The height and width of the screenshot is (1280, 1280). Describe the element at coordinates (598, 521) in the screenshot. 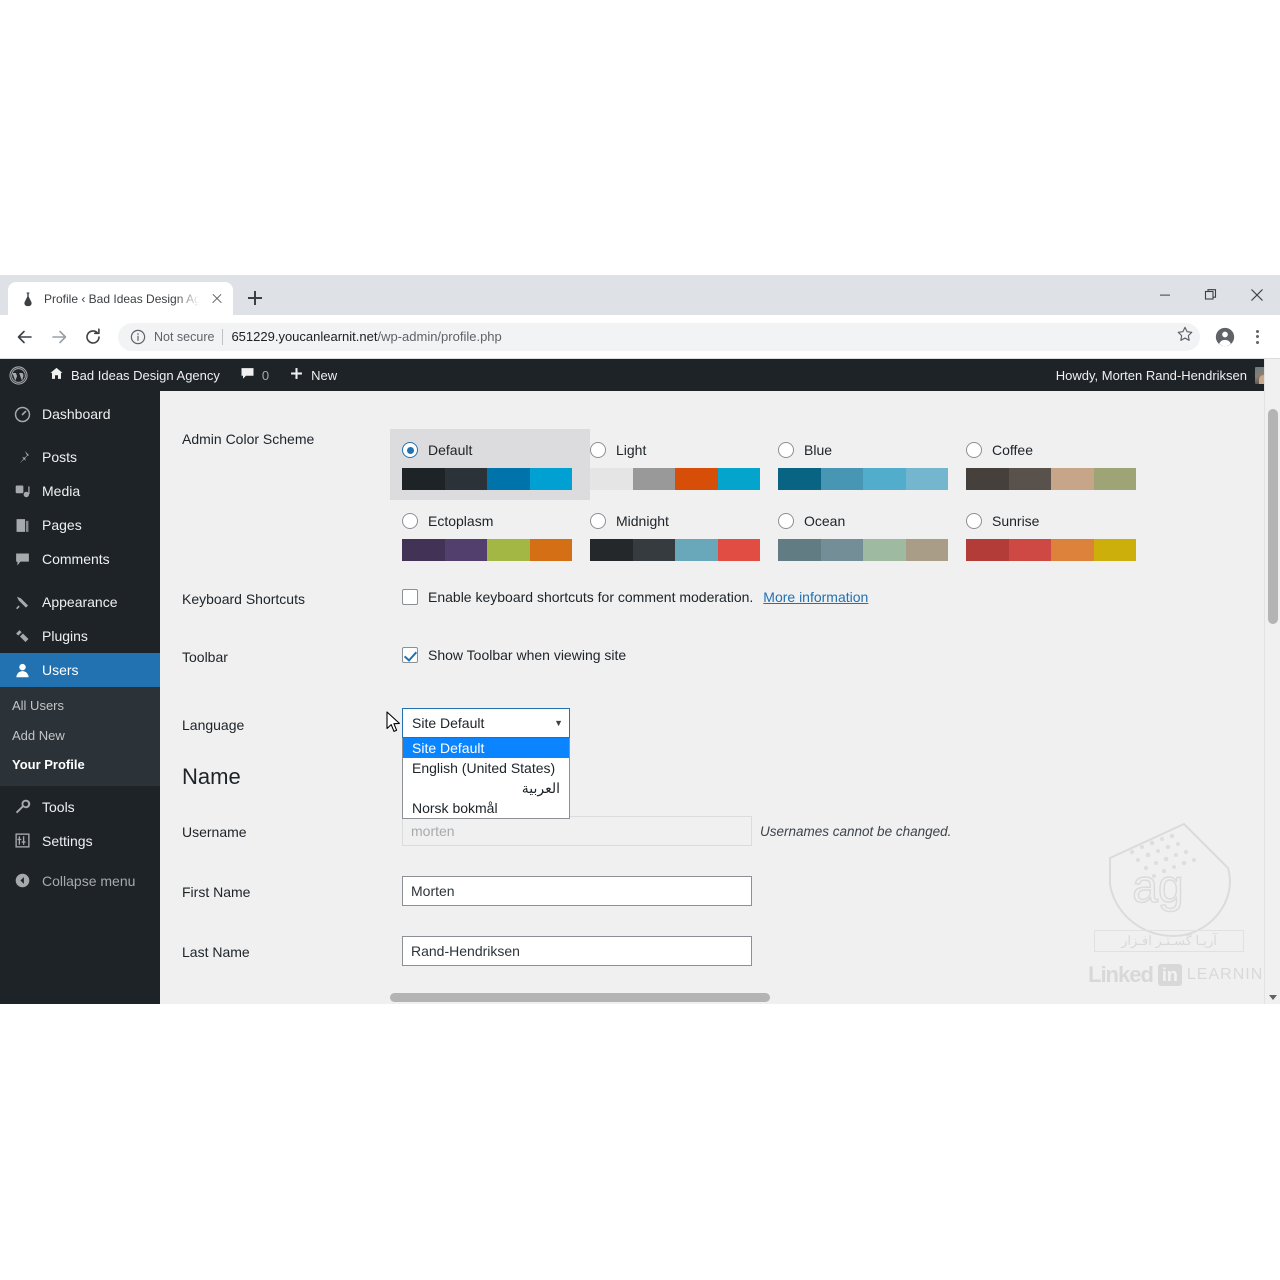

I see `radio-midnight` at that location.